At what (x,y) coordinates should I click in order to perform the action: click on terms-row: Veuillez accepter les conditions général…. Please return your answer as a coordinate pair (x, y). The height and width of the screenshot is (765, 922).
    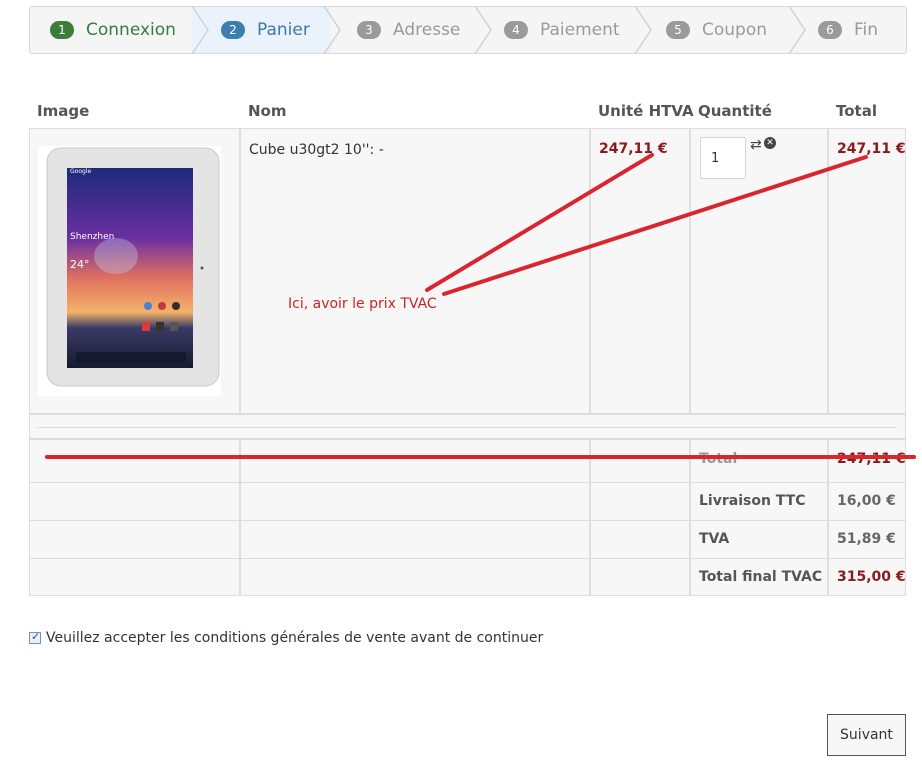
    Looking at the image, I should click on (286, 638).